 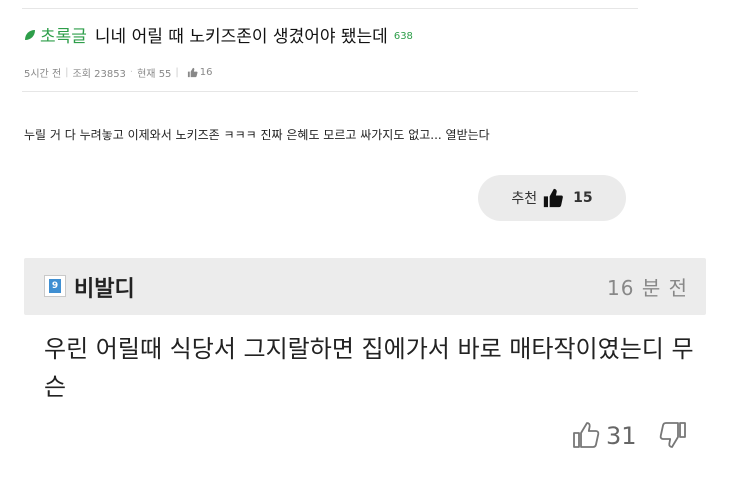 I want to click on recommend-button: 추천 15, so click(x=552, y=198).